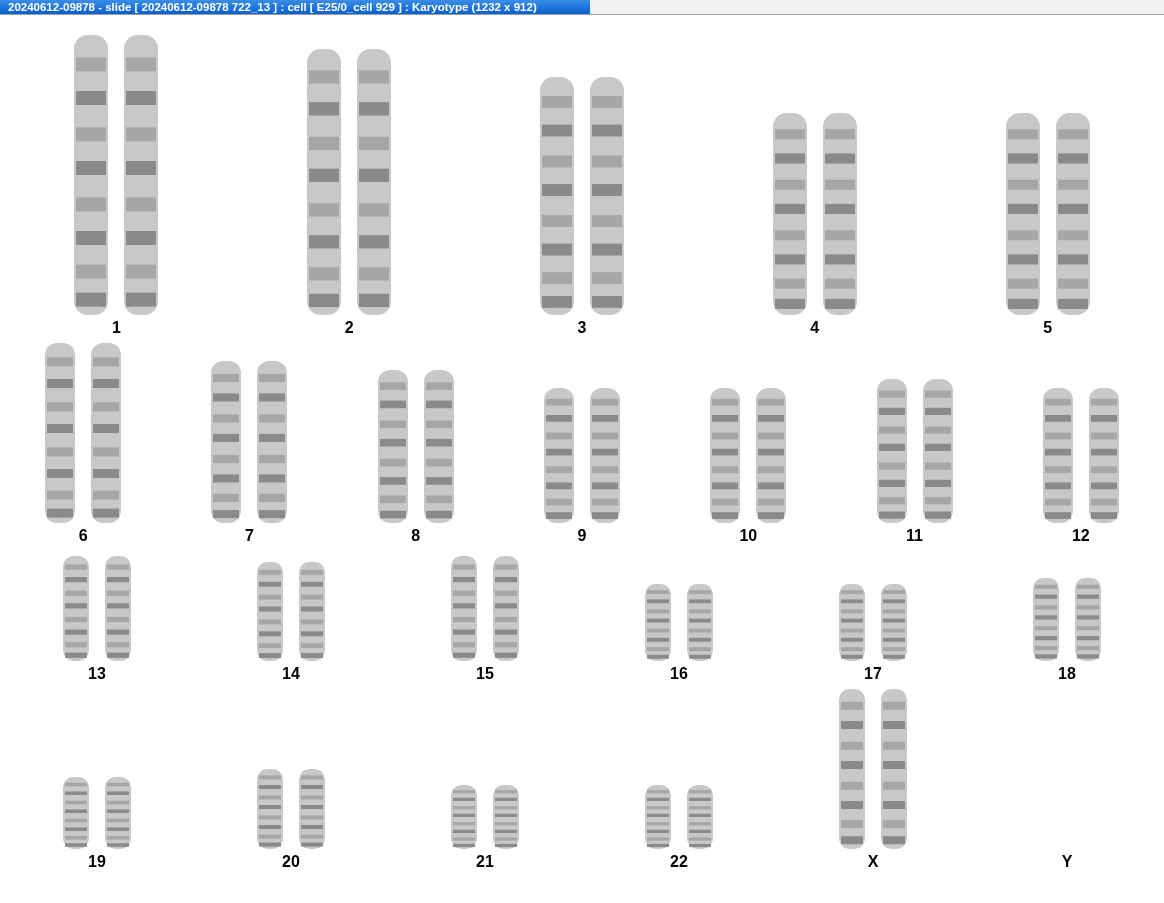  What do you see at coordinates (295, 7) in the screenshot?
I see `window-title: 20240612-09878 - slide [ 20240612-09878 722_13 ] : cell [ E25/0_cell 929 ] : Karyotype (1232 x 912)` at bounding box center [295, 7].